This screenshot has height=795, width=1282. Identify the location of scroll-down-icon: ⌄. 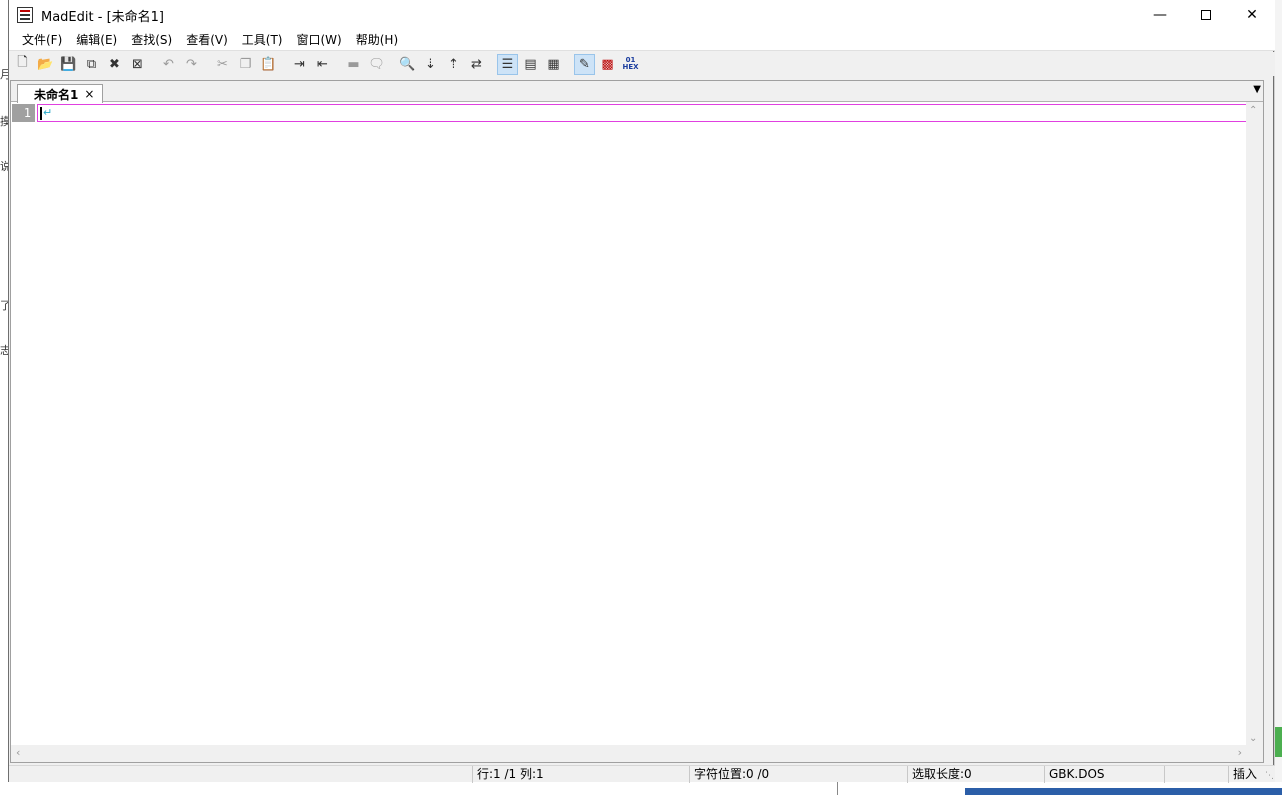
(1253, 738).